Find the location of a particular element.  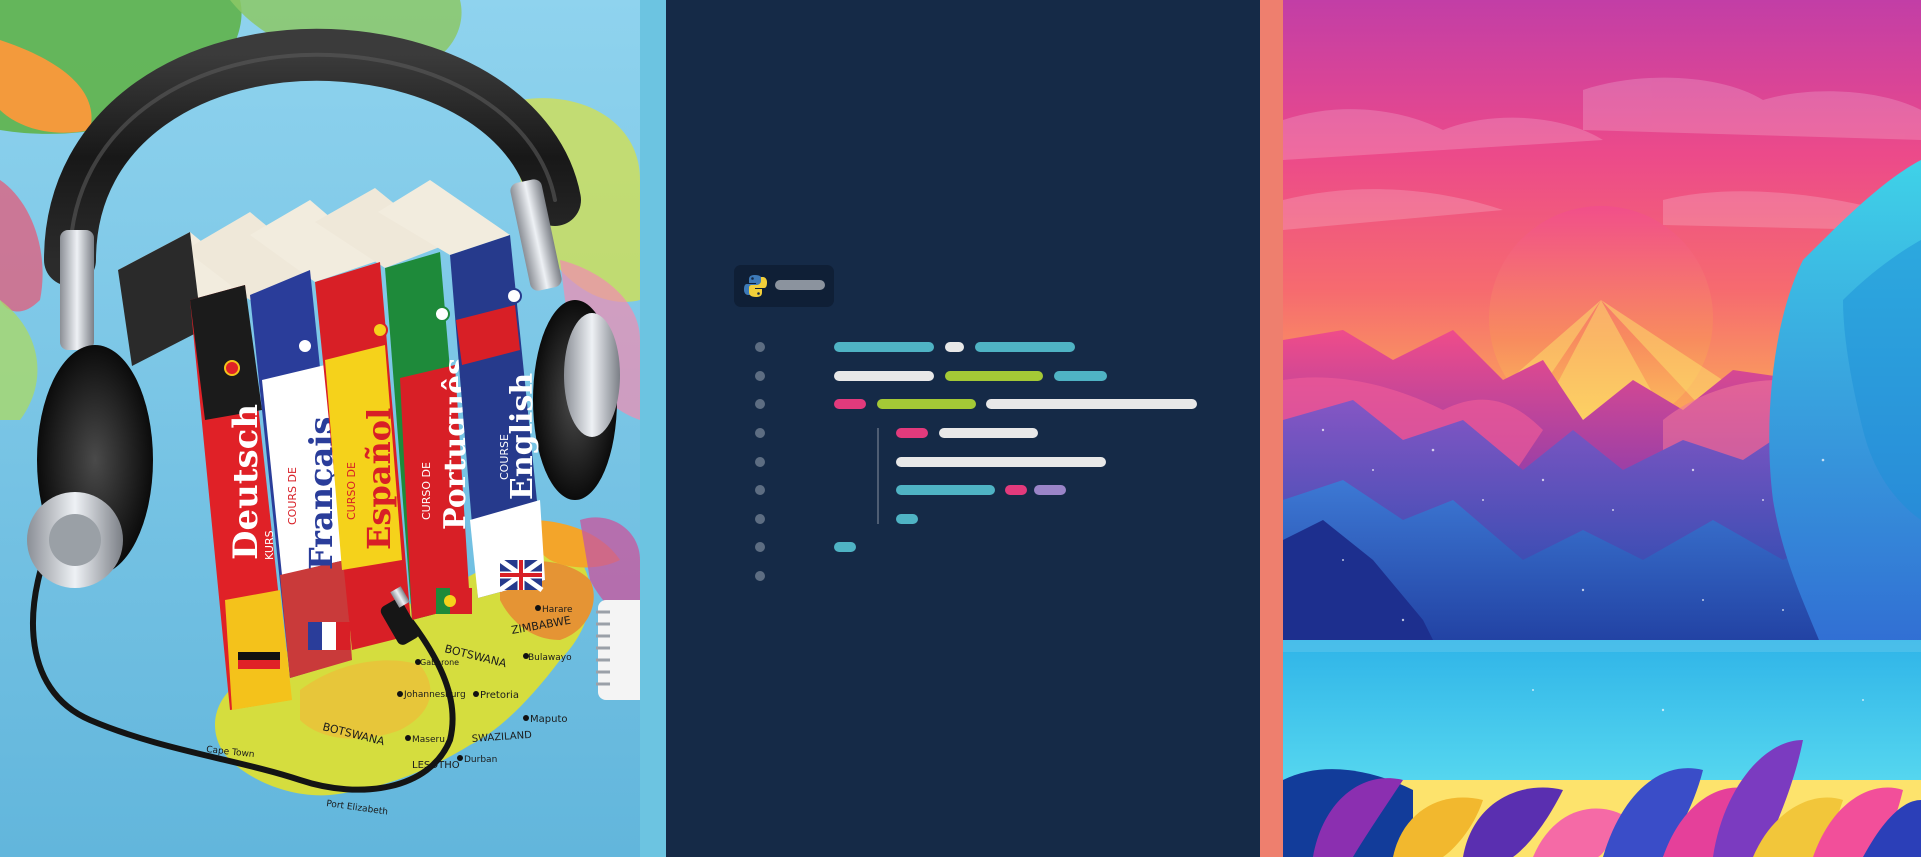

map-label: Johannesburg is located at coordinates (434, 695).